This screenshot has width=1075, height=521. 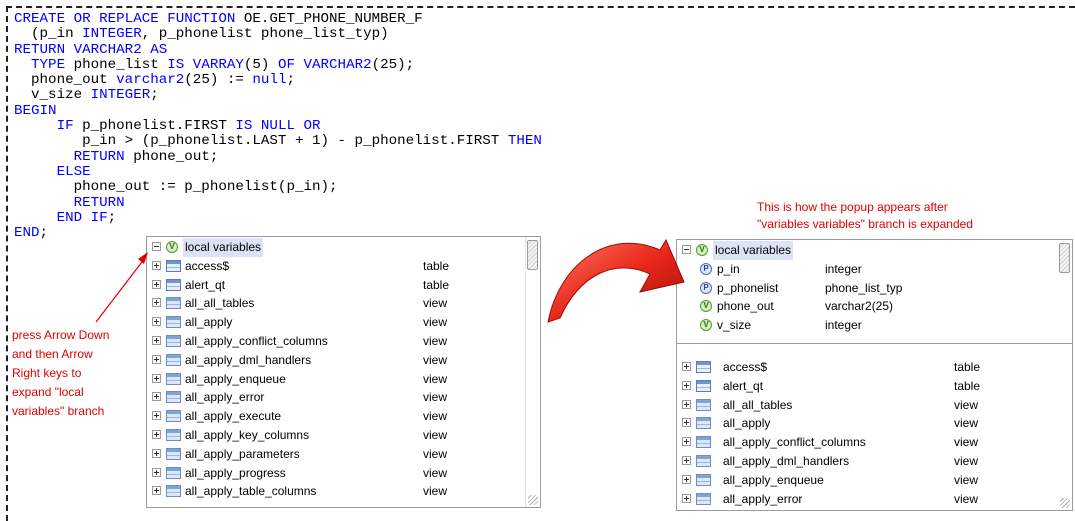 I want to click on code-line: IF p_phonelist.FIRST IS NULL OR, so click(x=278, y=126).